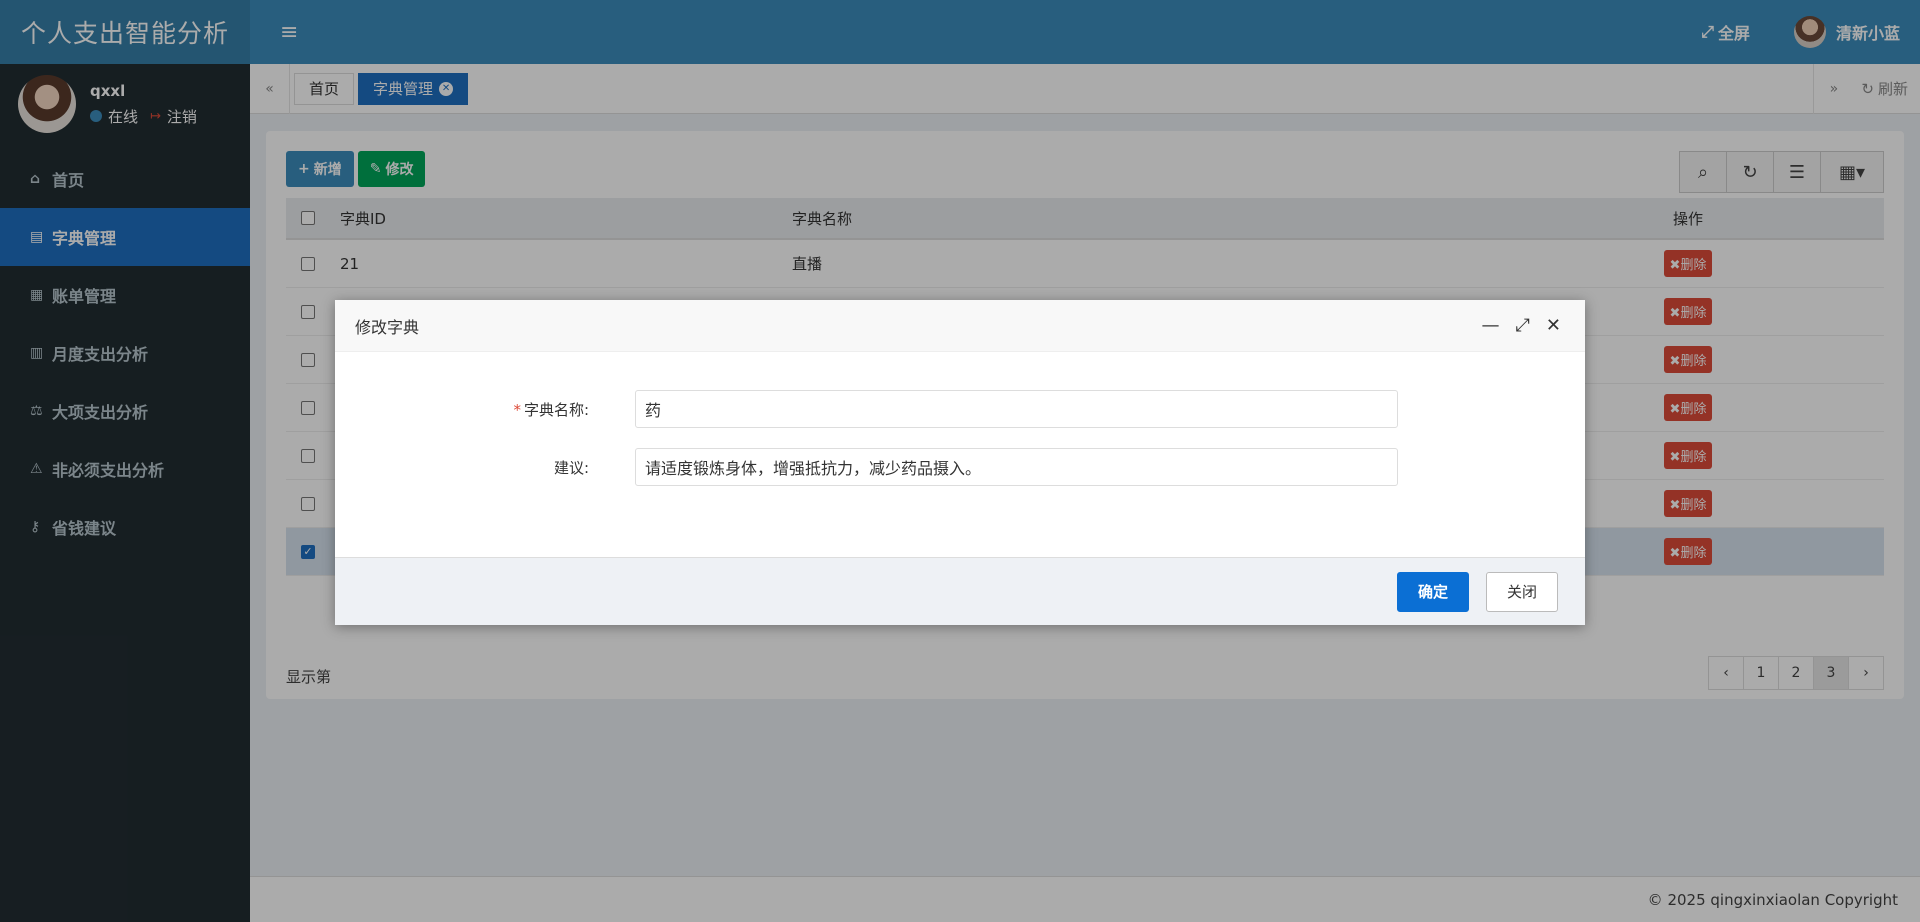  I want to click on close-icon: ✕, so click(1553, 325).